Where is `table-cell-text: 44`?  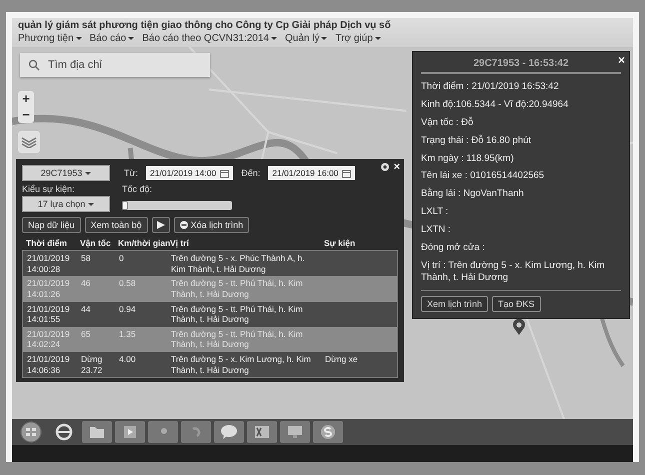 table-cell-text: 44 is located at coordinates (86, 310).